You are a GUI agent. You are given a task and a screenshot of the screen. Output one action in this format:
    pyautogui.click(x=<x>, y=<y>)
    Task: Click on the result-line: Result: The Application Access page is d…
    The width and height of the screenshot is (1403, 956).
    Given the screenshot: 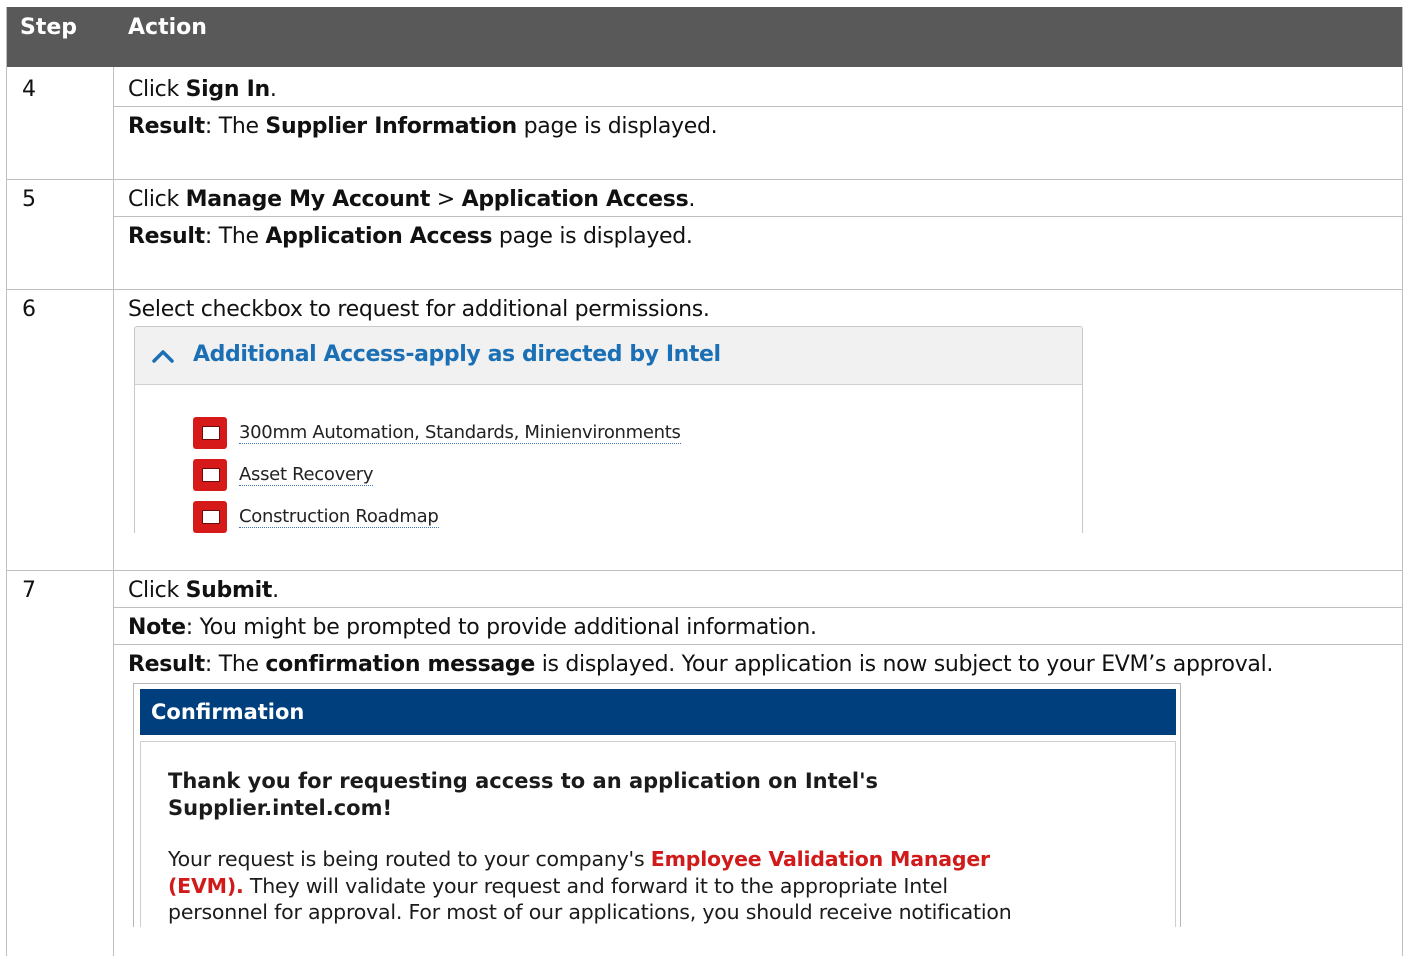 What is the action you would take?
    pyautogui.click(x=410, y=236)
    